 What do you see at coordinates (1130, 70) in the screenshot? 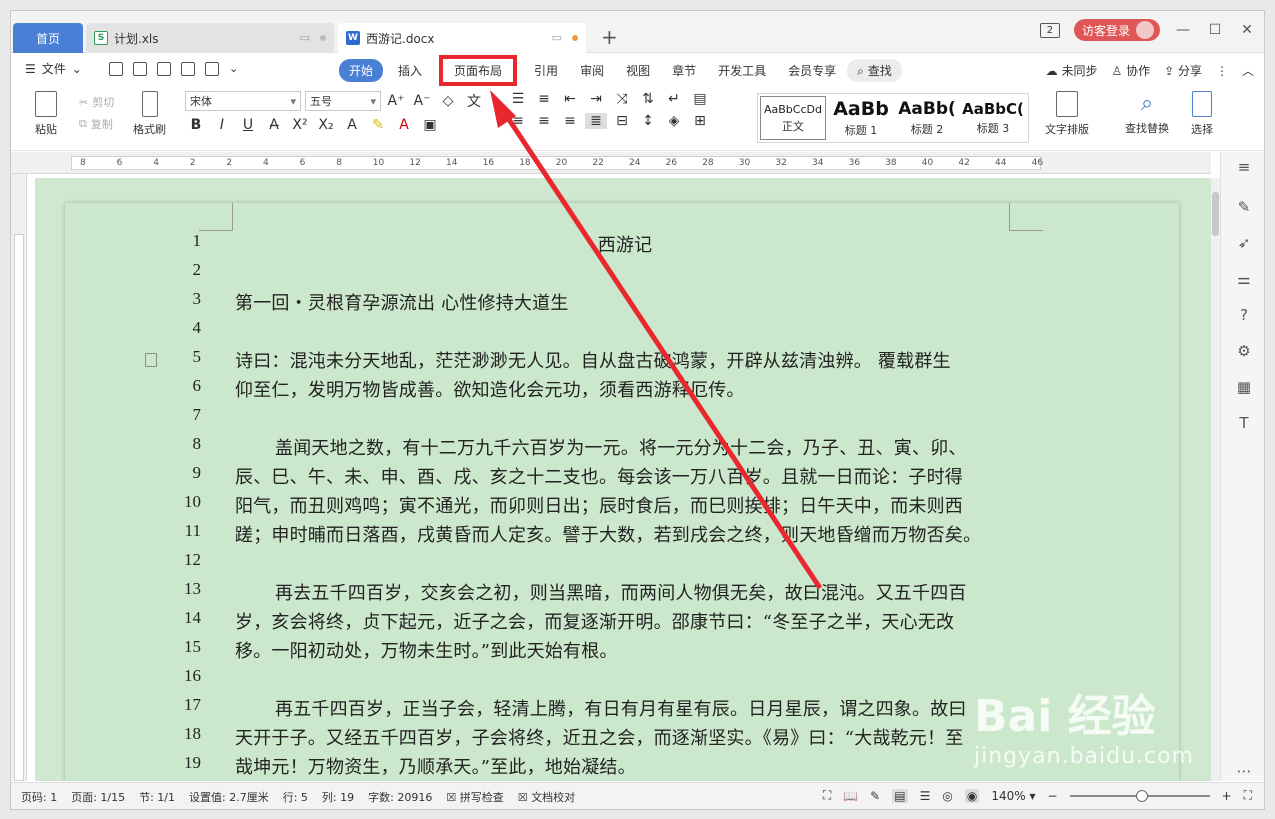
I see `collaborate-button: ♙ 协作` at bounding box center [1130, 70].